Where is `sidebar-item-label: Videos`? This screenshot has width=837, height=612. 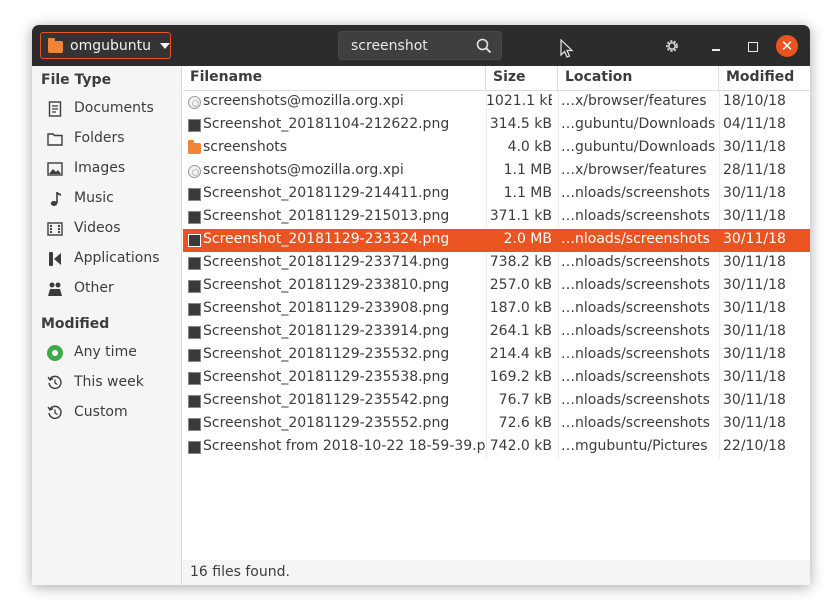 sidebar-item-label: Videos is located at coordinates (97, 228).